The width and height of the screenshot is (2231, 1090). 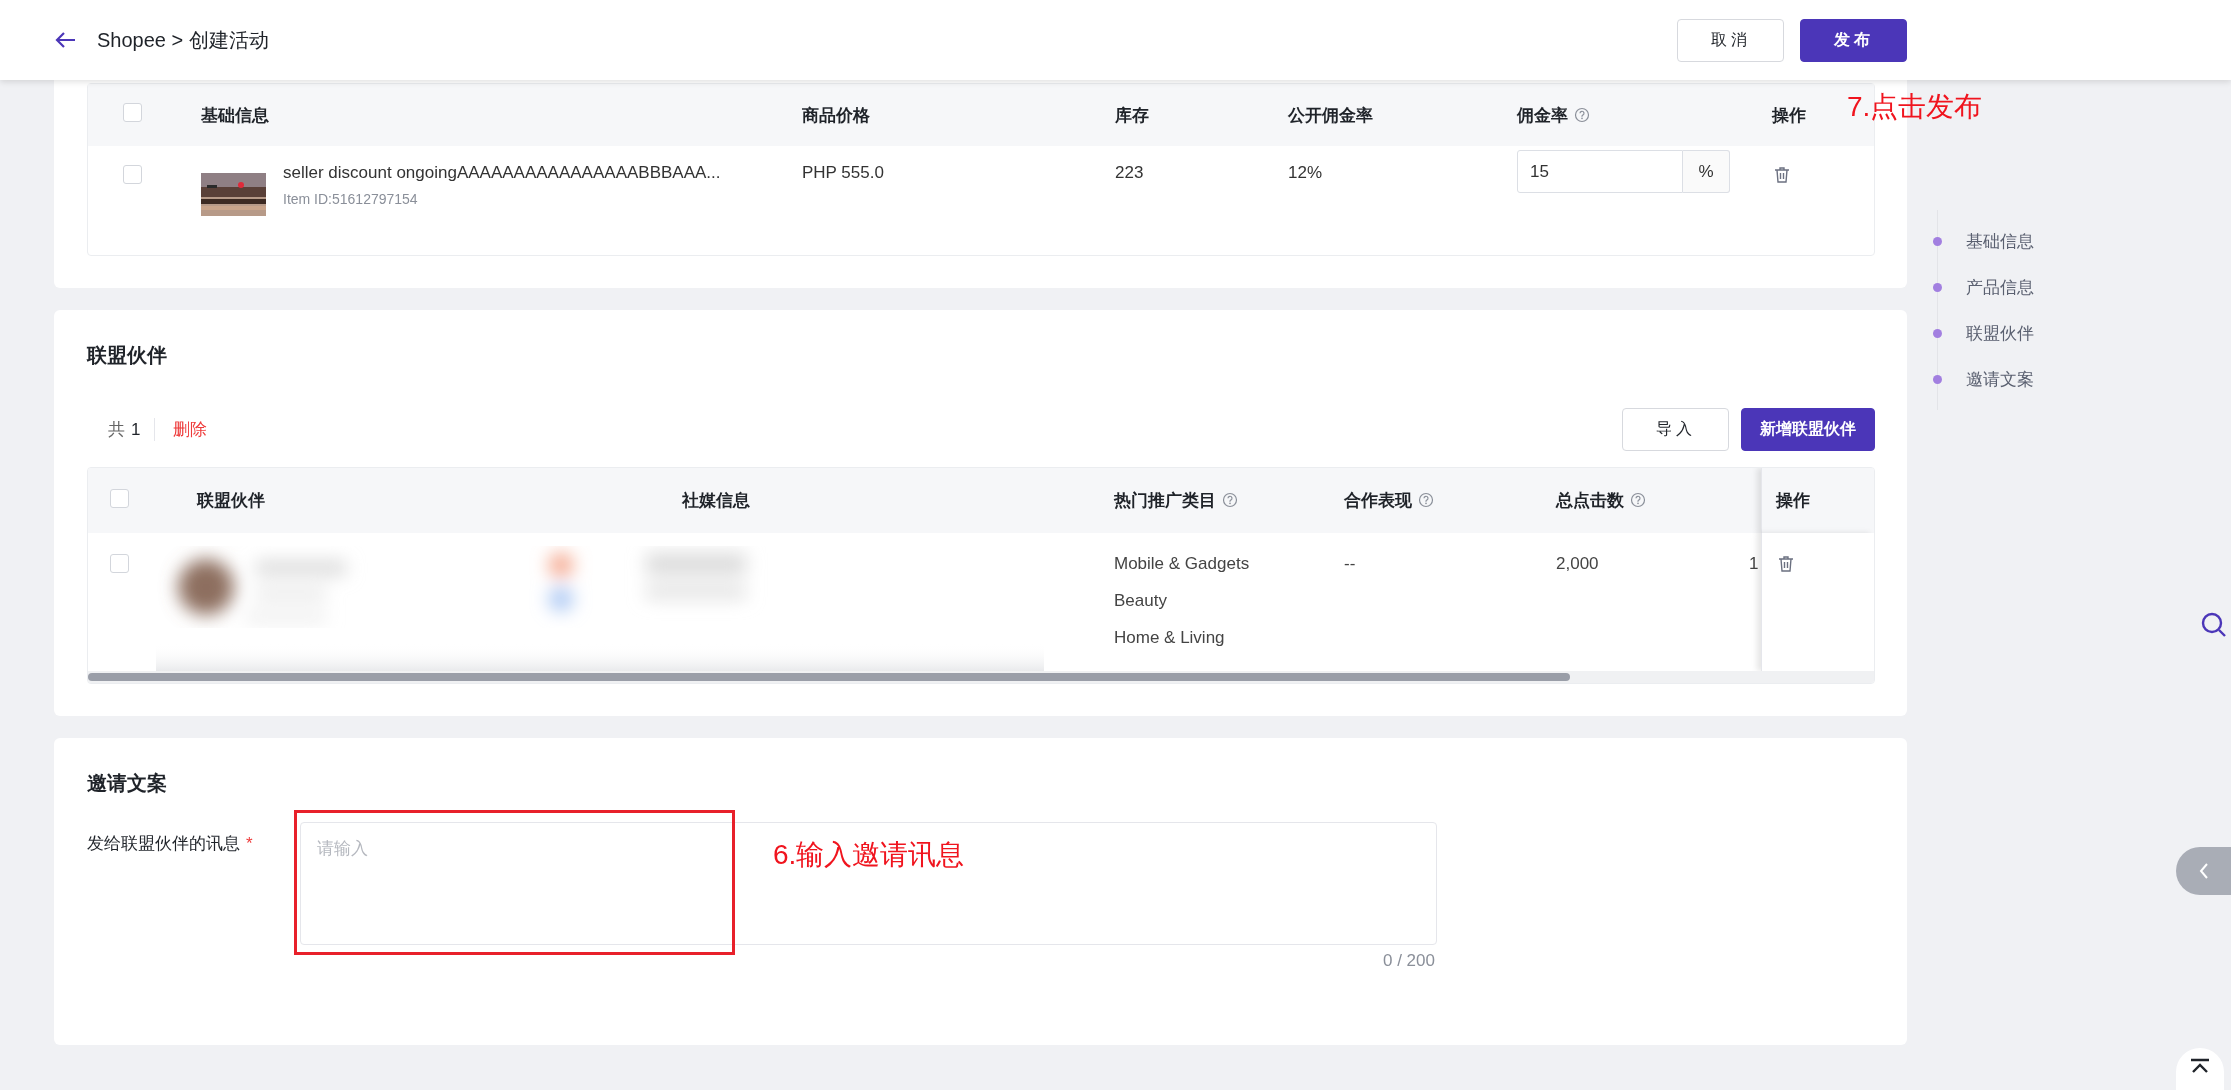 I want to click on table-cell: --, so click(x=1350, y=563).